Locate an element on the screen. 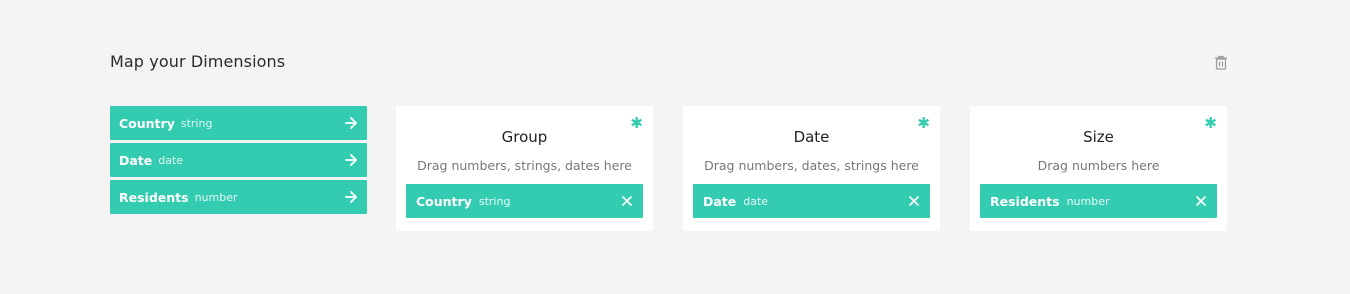 The height and width of the screenshot is (294, 1350). dimension-item-country: Country string is located at coordinates (238, 123).